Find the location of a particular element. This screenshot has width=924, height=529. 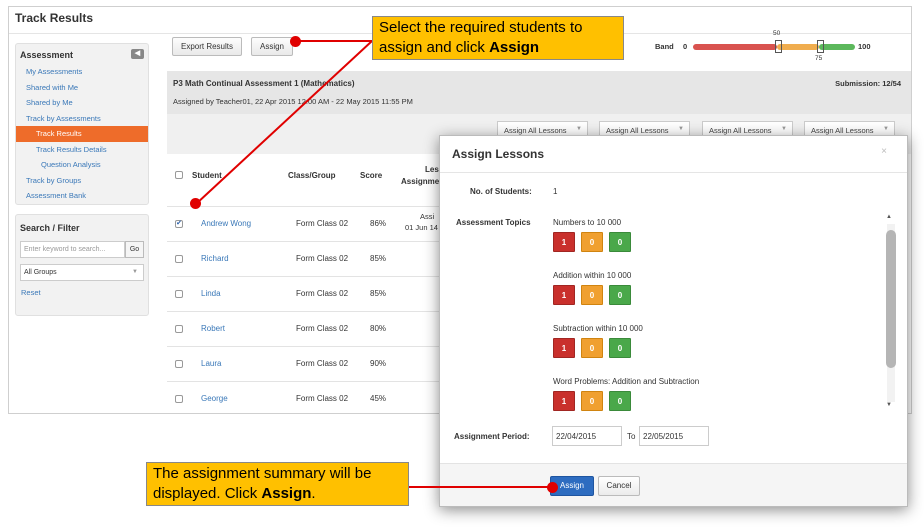

student-marker-dot is located at coordinates (195, 203).